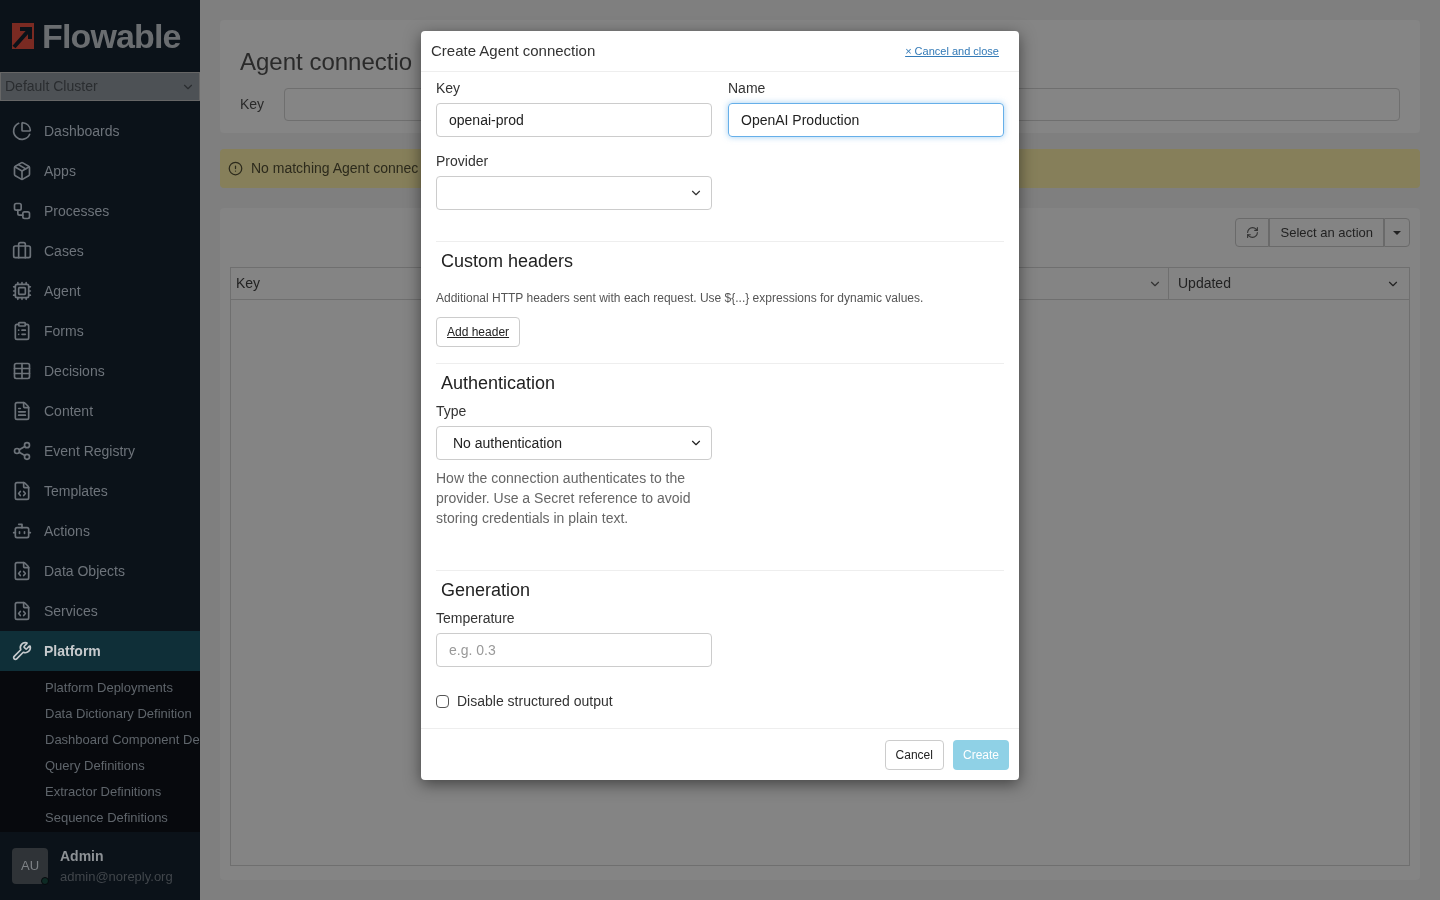 Image resolution: width=1440 pixels, height=900 pixels. Describe the element at coordinates (442, 701) in the screenshot. I see `checkbox` at that location.